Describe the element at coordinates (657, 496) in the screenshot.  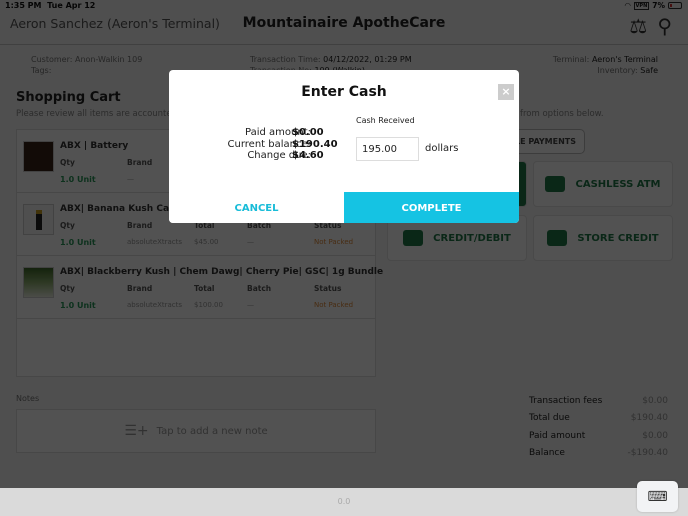
I see `keyboard-dismiss-icon: ⌨` at that location.